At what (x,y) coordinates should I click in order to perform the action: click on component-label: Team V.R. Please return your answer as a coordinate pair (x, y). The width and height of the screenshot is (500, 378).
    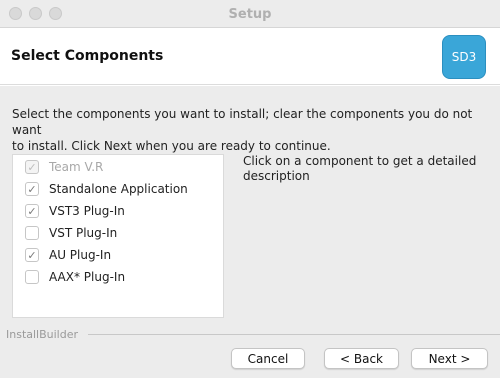
    Looking at the image, I should click on (76, 167).